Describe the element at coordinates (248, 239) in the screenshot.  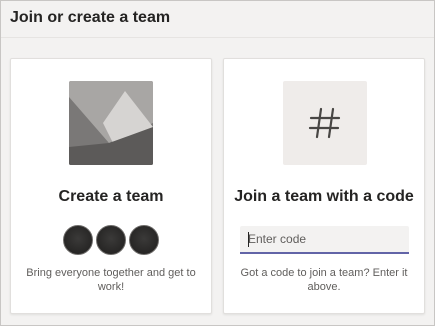
I see `text-caret` at that location.